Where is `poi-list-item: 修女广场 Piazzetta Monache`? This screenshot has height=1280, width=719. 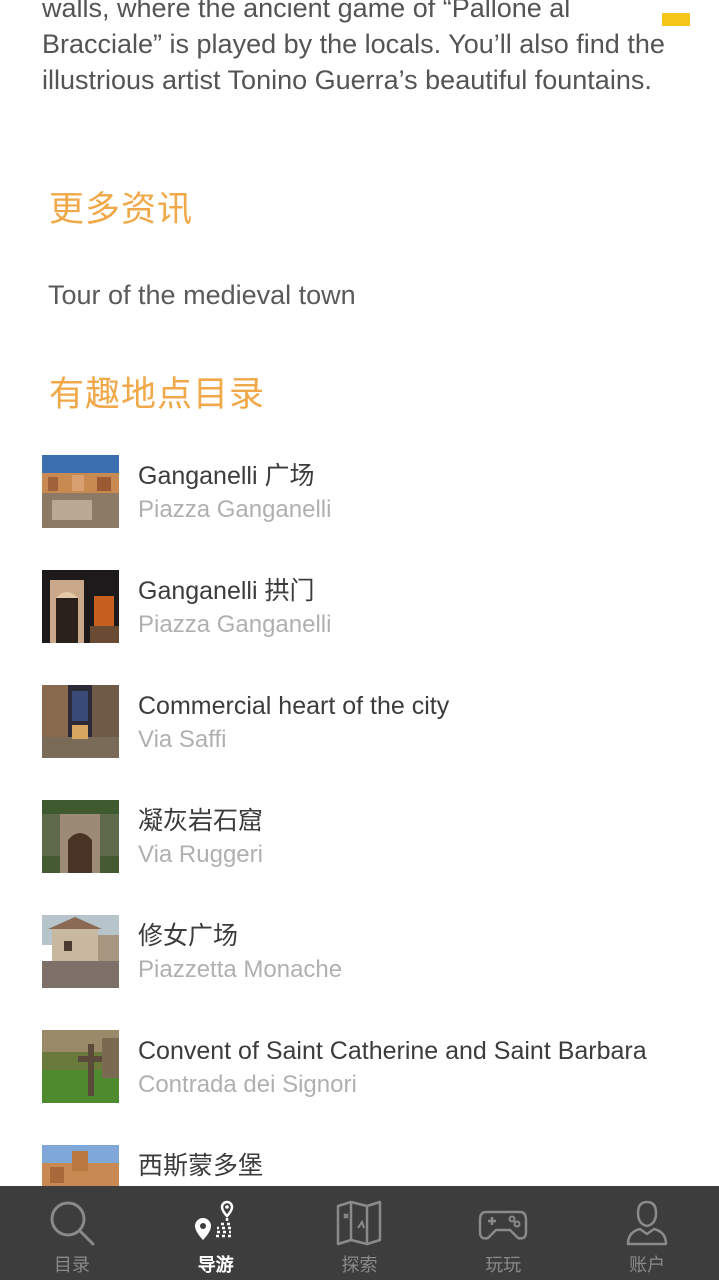 poi-list-item: 修女广场 Piazzetta Monache is located at coordinates (359, 972).